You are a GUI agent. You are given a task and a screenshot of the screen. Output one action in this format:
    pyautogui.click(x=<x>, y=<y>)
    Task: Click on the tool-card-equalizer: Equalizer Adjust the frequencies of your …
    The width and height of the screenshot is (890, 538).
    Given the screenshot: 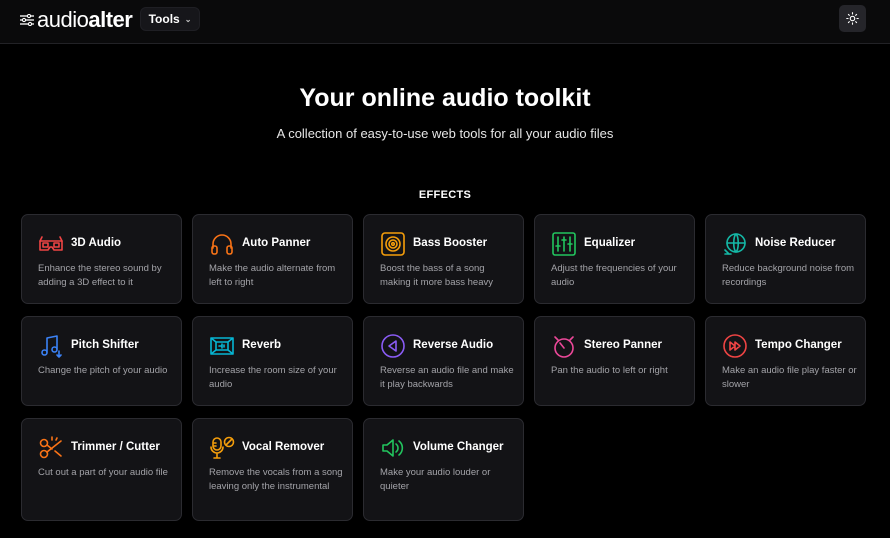 What is the action you would take?
    pyautogui.click(x=614, y=259)
    